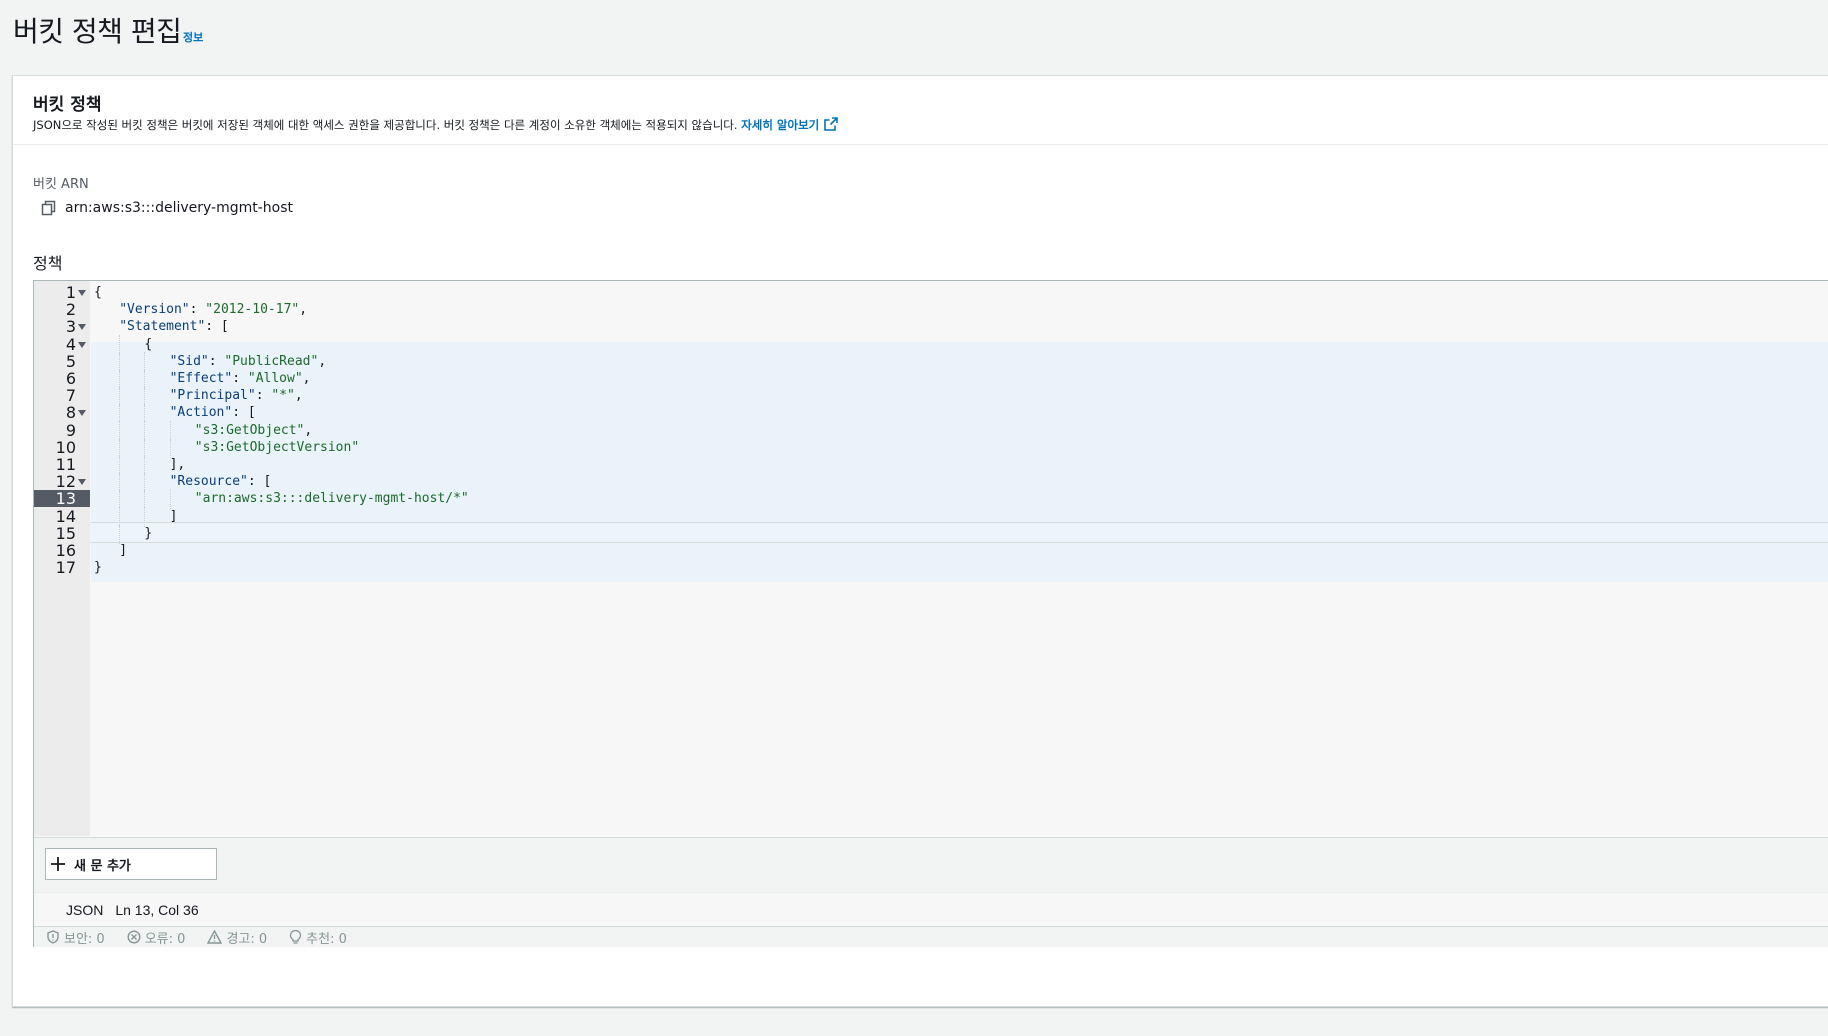 This screenshot has width=1828, height=1036. I want to click on warning-icon, so click(215, 937).